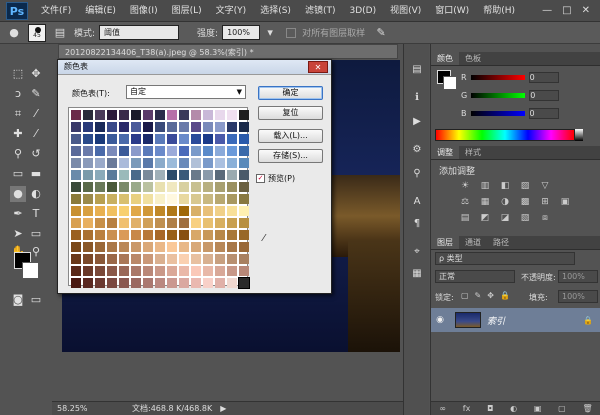 This screenshot has width=600, height=415. I want to click on green-value: 0, so click(544, 95).